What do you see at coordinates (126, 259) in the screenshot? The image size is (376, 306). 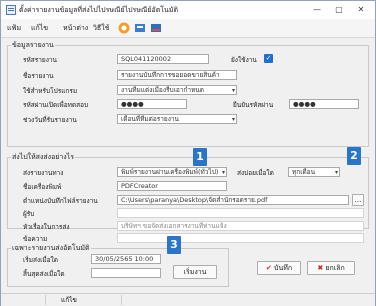 I see `start-field: 30/05/2565 10:00` at bounding box center [126, 259].